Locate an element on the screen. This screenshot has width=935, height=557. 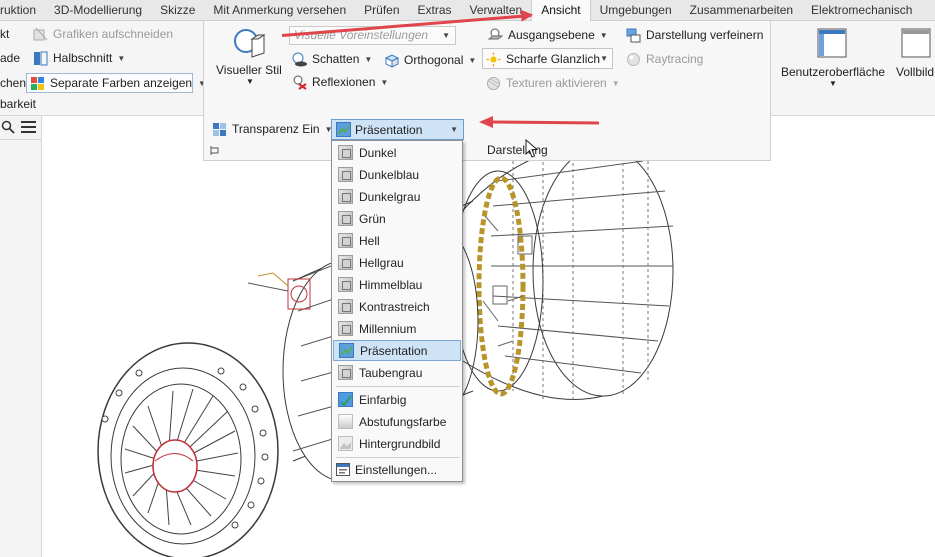
visueller-stil-label: Visueller Stil is located at coordinates (249, 70).